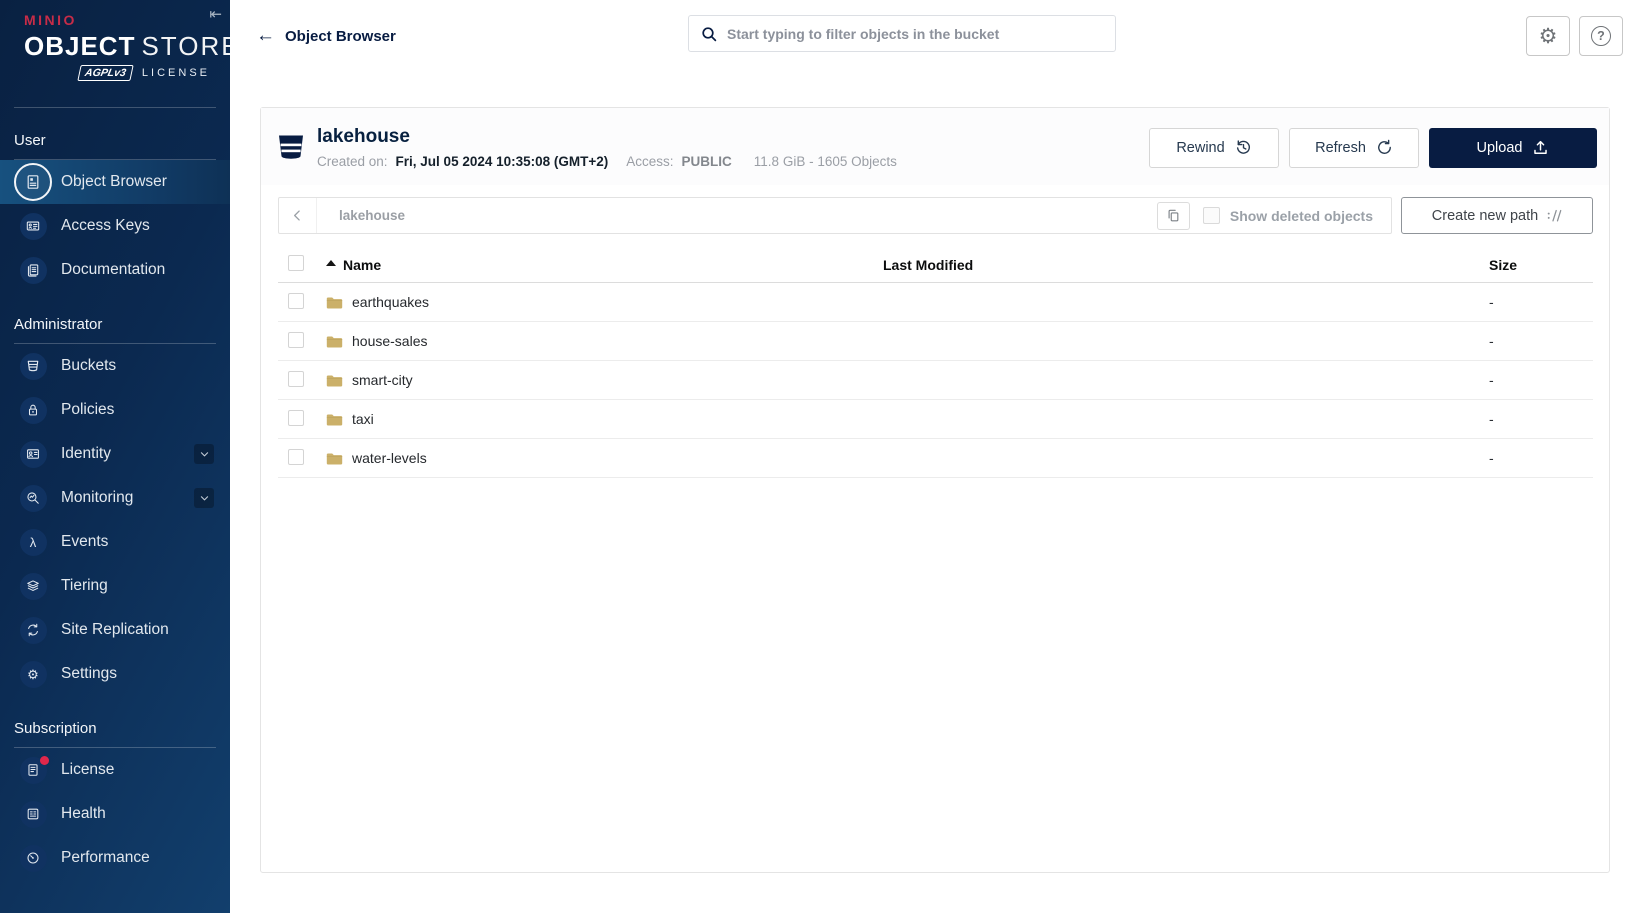 This screenshot has width=1638, height=913. I want to click on settings-button: ⚙, so click(1548, 36).